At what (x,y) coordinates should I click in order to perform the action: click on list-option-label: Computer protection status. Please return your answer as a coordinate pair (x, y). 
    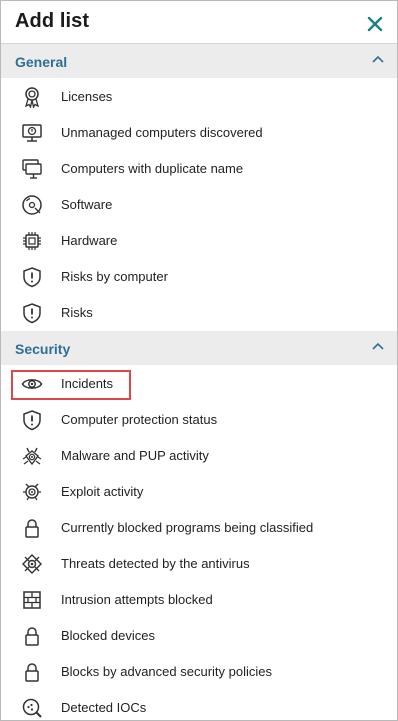
    Looking at the image, I should click on (139, 419).